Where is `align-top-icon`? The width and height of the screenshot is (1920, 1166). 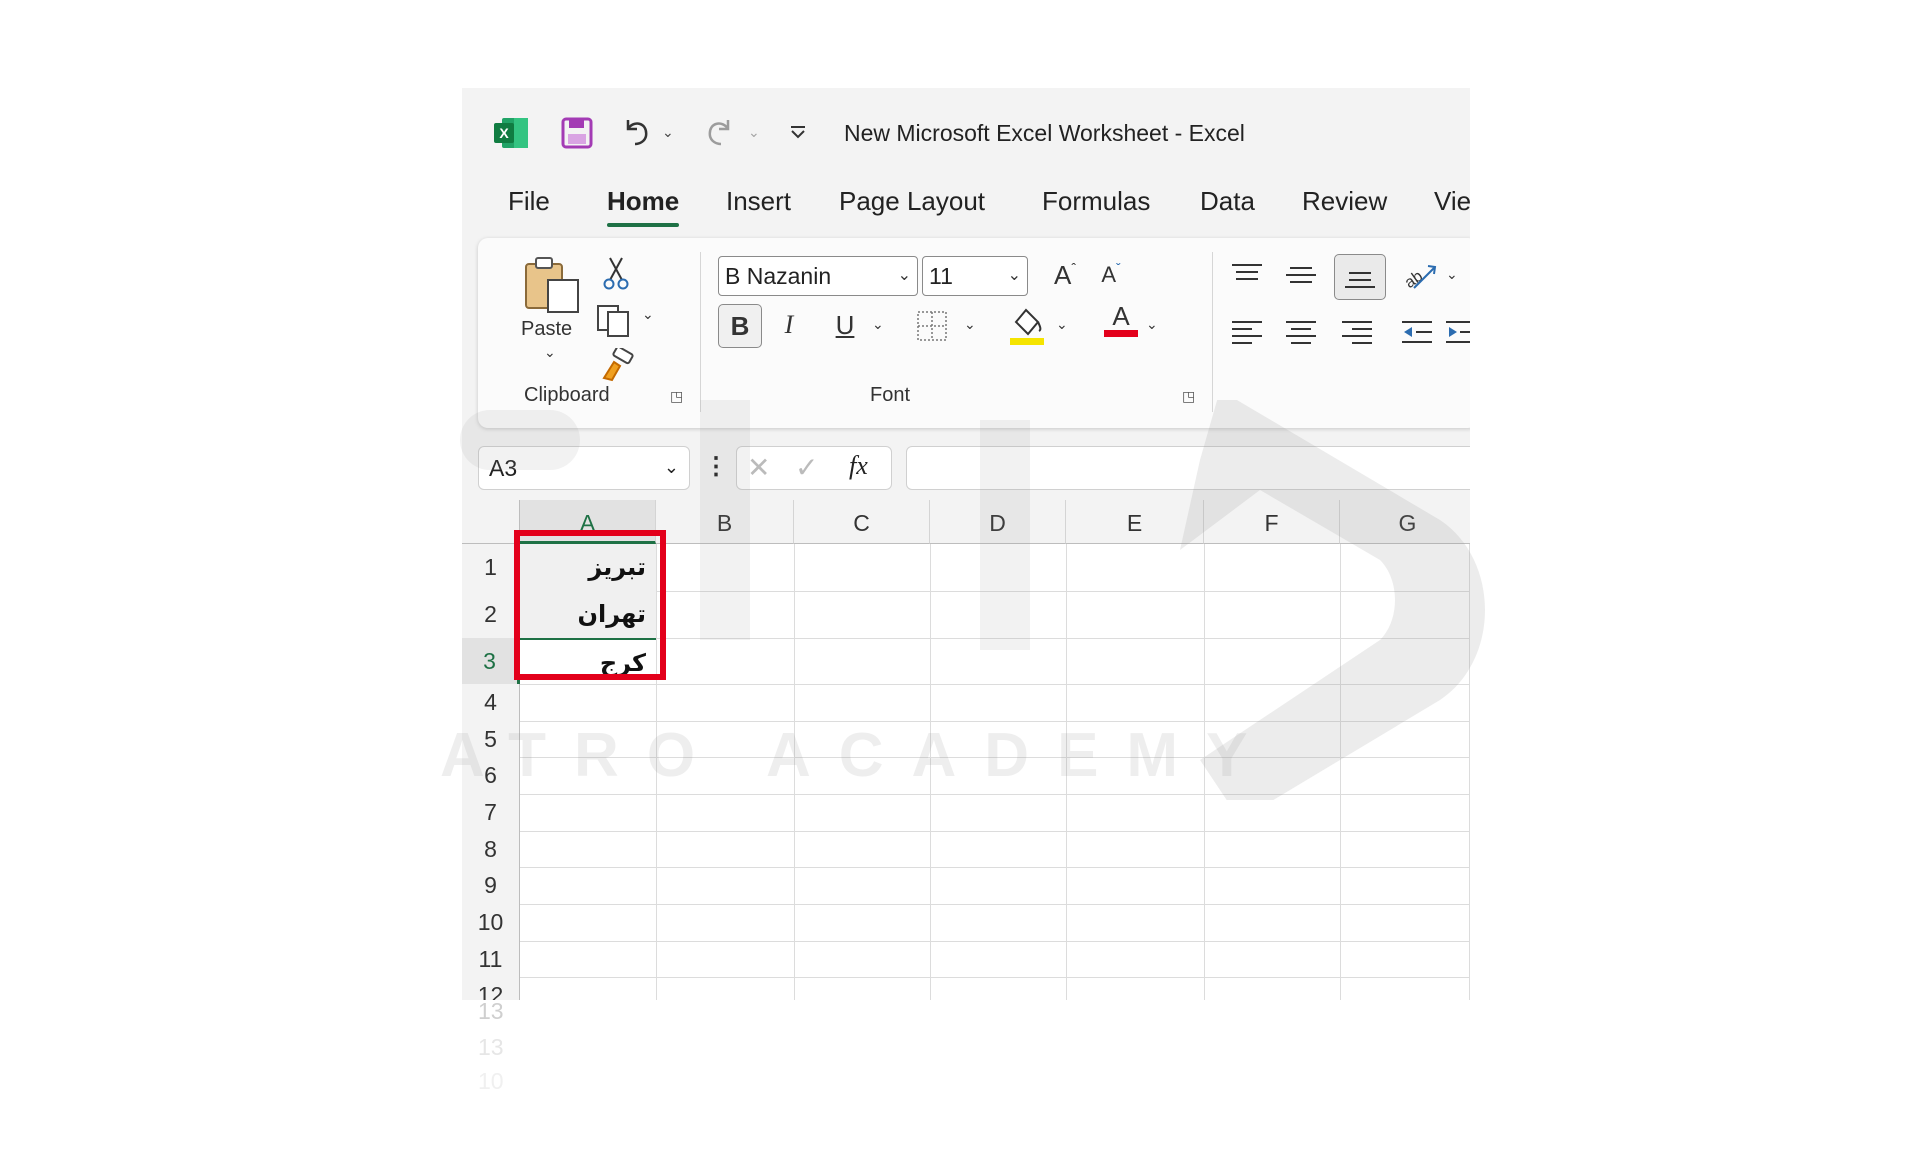 align-top-icon is located at coordinates (1247, 276).